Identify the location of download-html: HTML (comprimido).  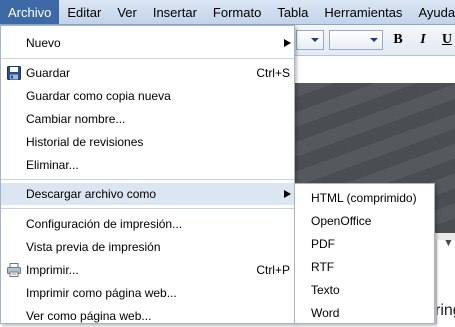
(364, 198).